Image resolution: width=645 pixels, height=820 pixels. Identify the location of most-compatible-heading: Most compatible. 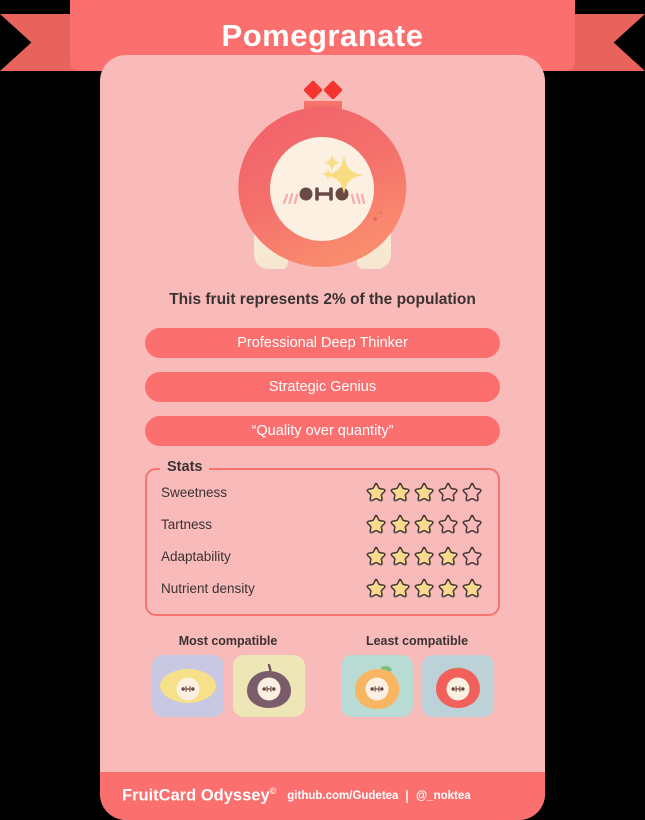
(228, 641).